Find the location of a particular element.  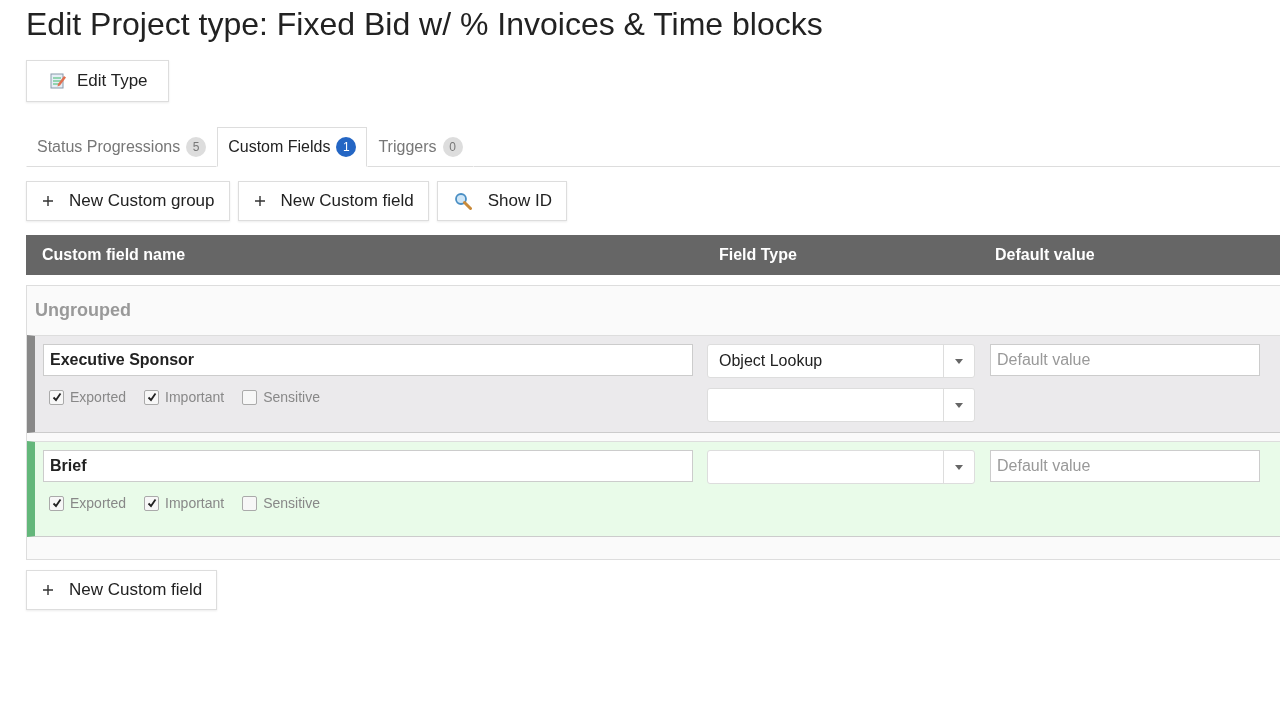

tab: Triggers 0 is located at coordinates (420, 147).